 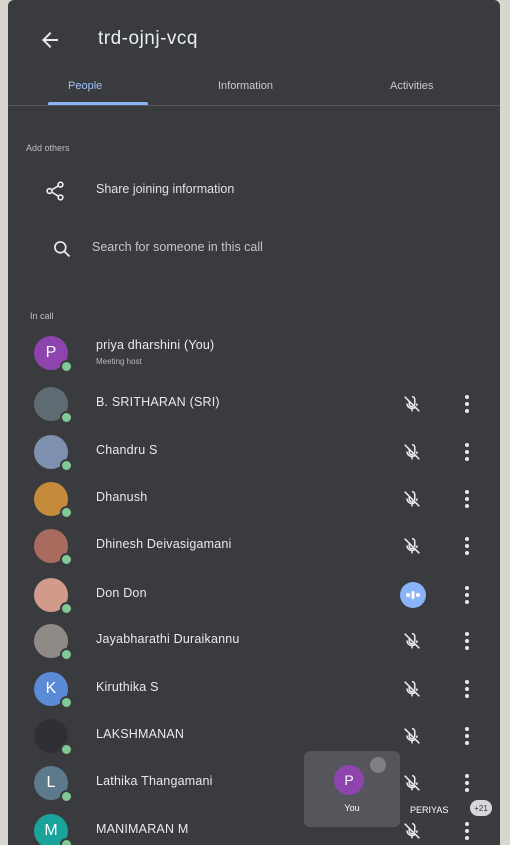 I want to click on participant-row: Jayabharathi Duraikannu, so click(x=254, y=641).